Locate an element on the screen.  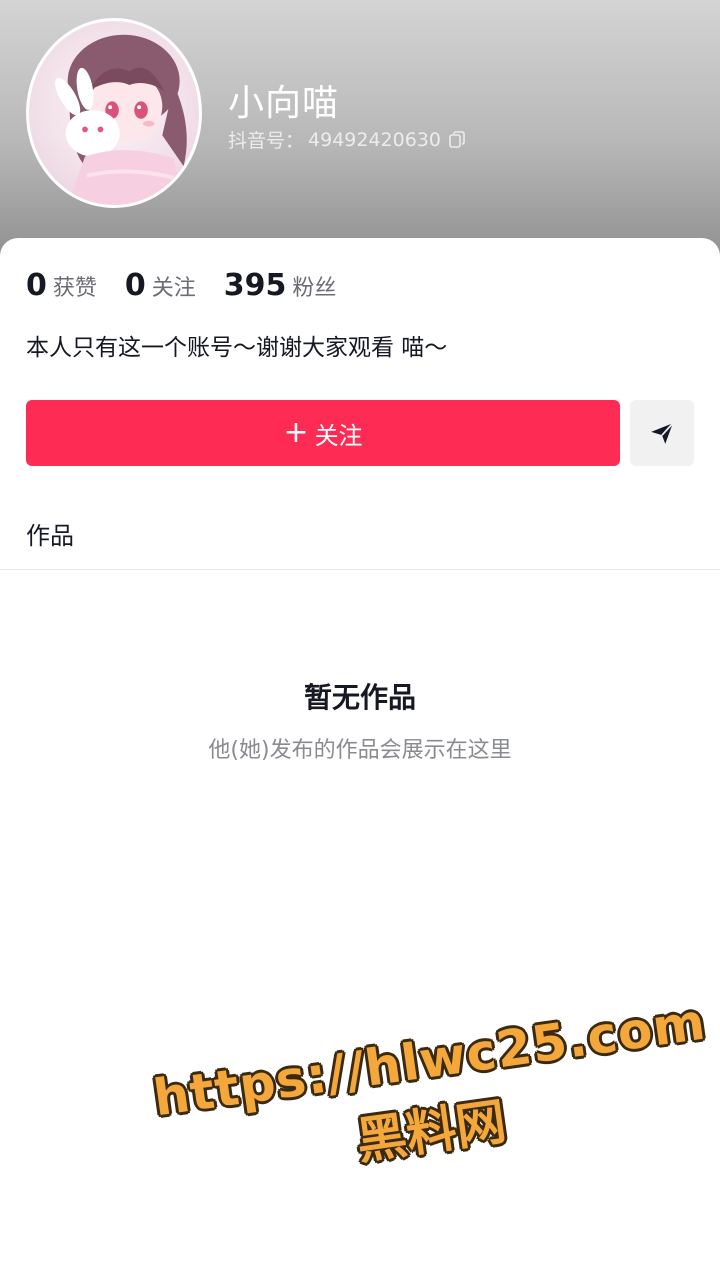
profile-stats: 0 获赞 0 关注 395 粉丝 is located at coordinates (195, 285).